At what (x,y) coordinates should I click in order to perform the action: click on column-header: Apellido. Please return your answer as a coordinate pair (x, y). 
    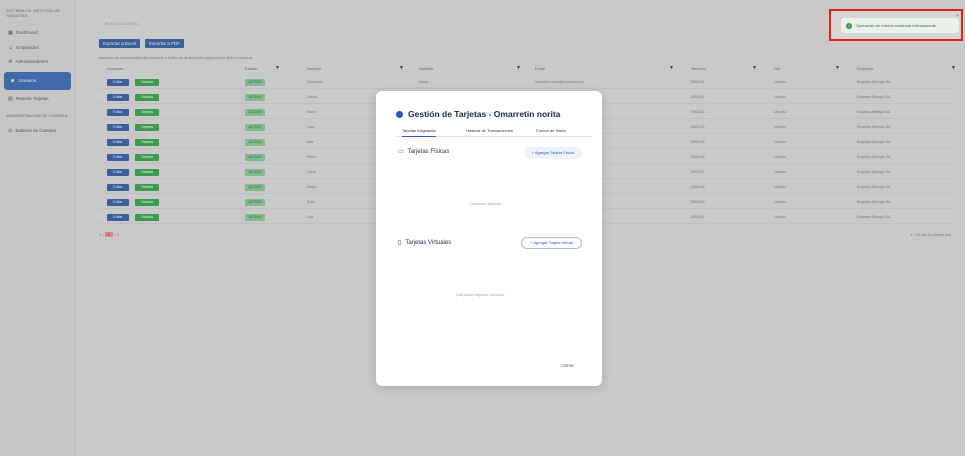
    Looking at the image, I should click on (426, 68).